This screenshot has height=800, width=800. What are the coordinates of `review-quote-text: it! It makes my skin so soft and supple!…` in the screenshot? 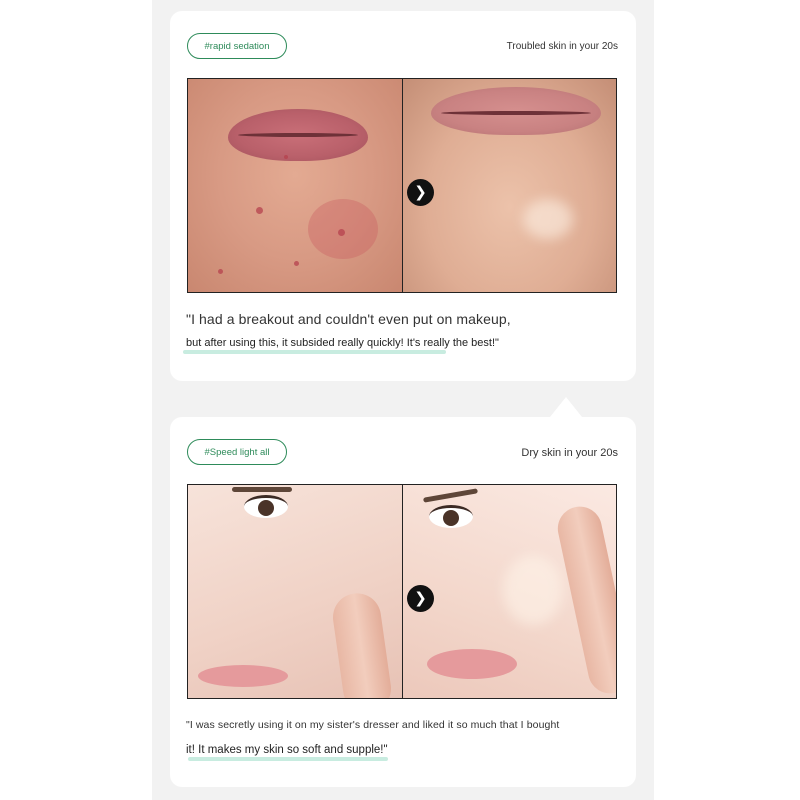 It's located at (287, 750).